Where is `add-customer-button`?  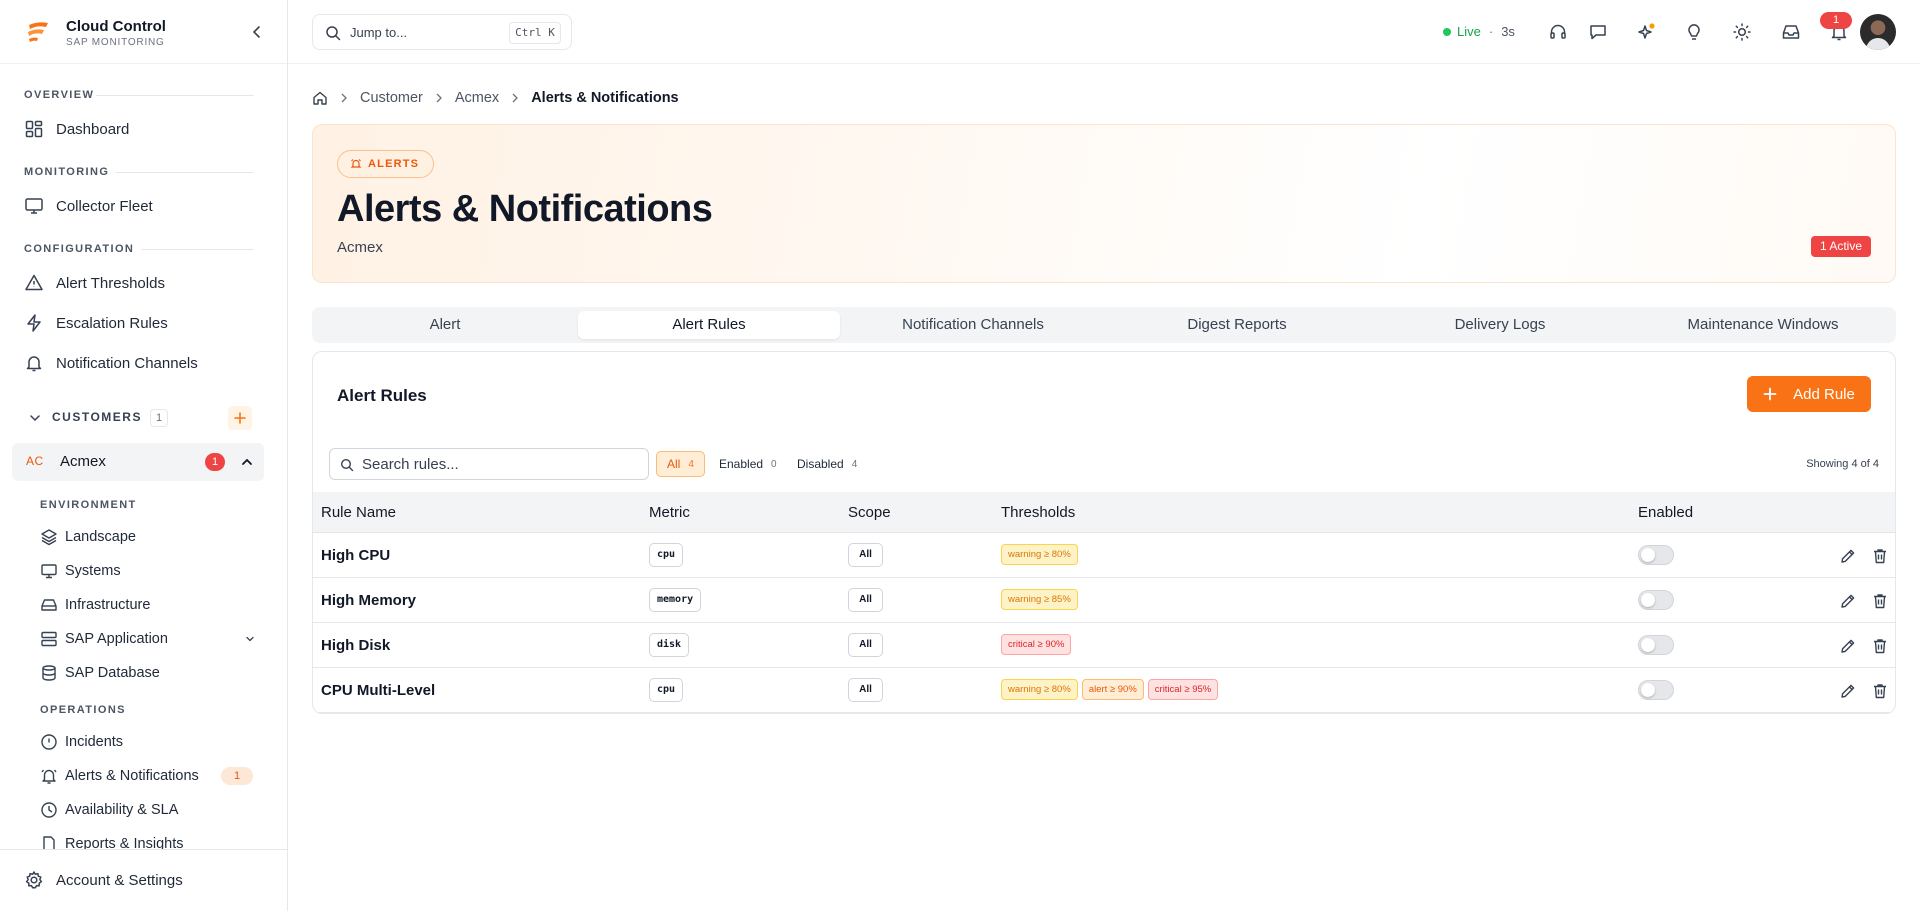
add-customer-button is located at coordinates (240, 418).